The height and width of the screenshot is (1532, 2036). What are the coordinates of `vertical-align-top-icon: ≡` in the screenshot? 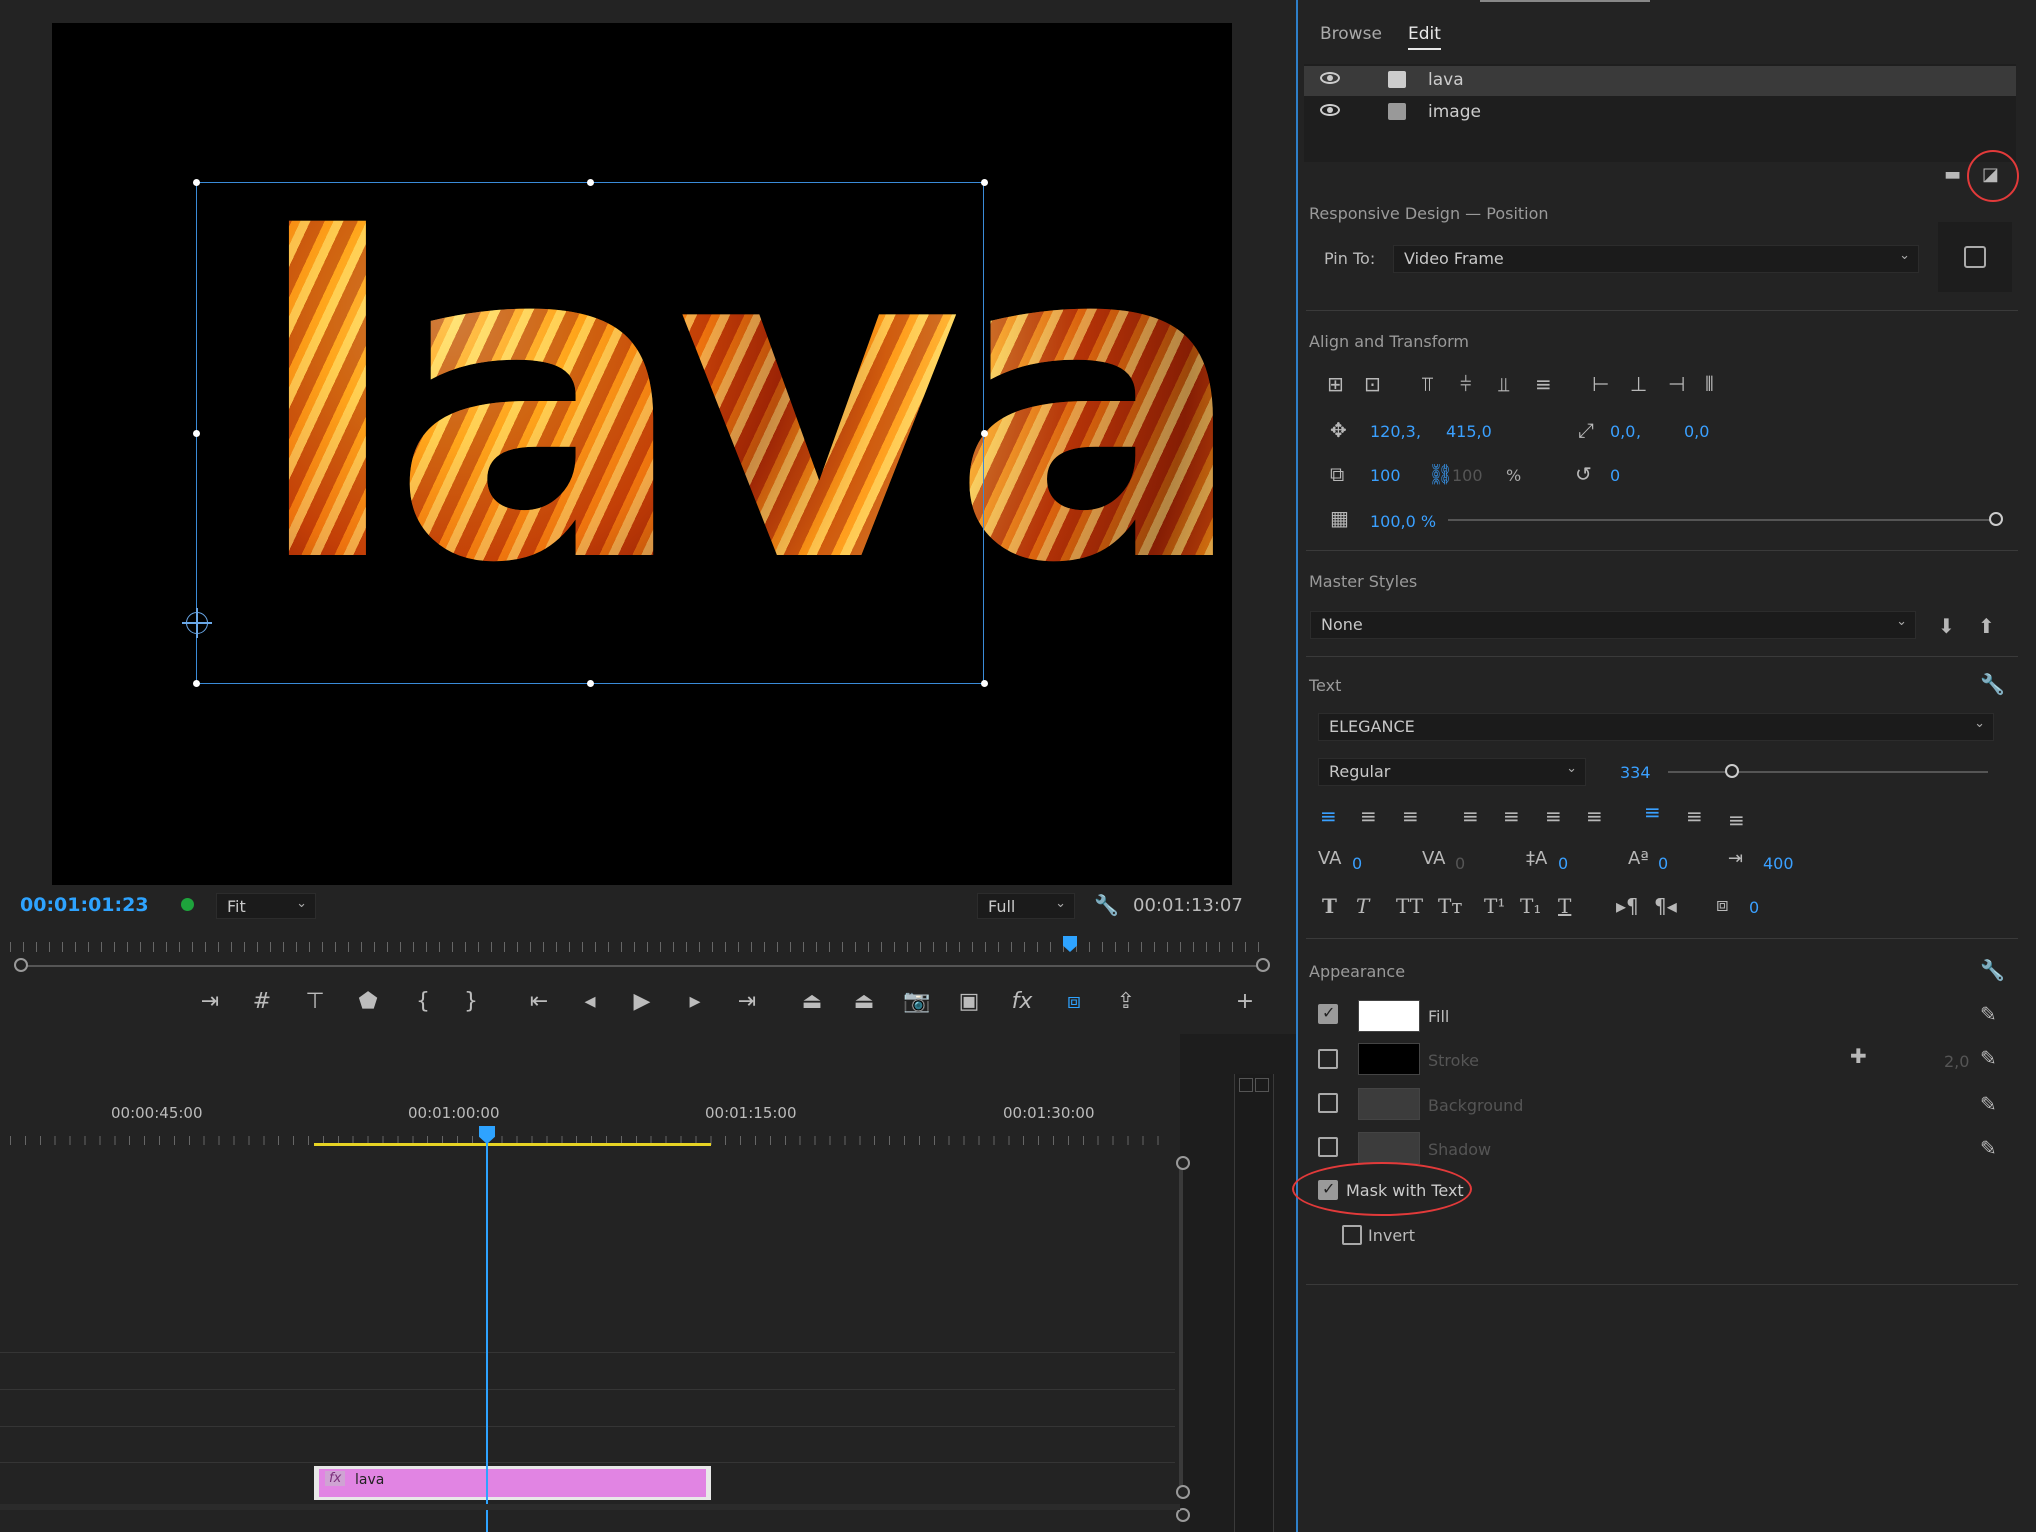 It's located at (1652, 812).